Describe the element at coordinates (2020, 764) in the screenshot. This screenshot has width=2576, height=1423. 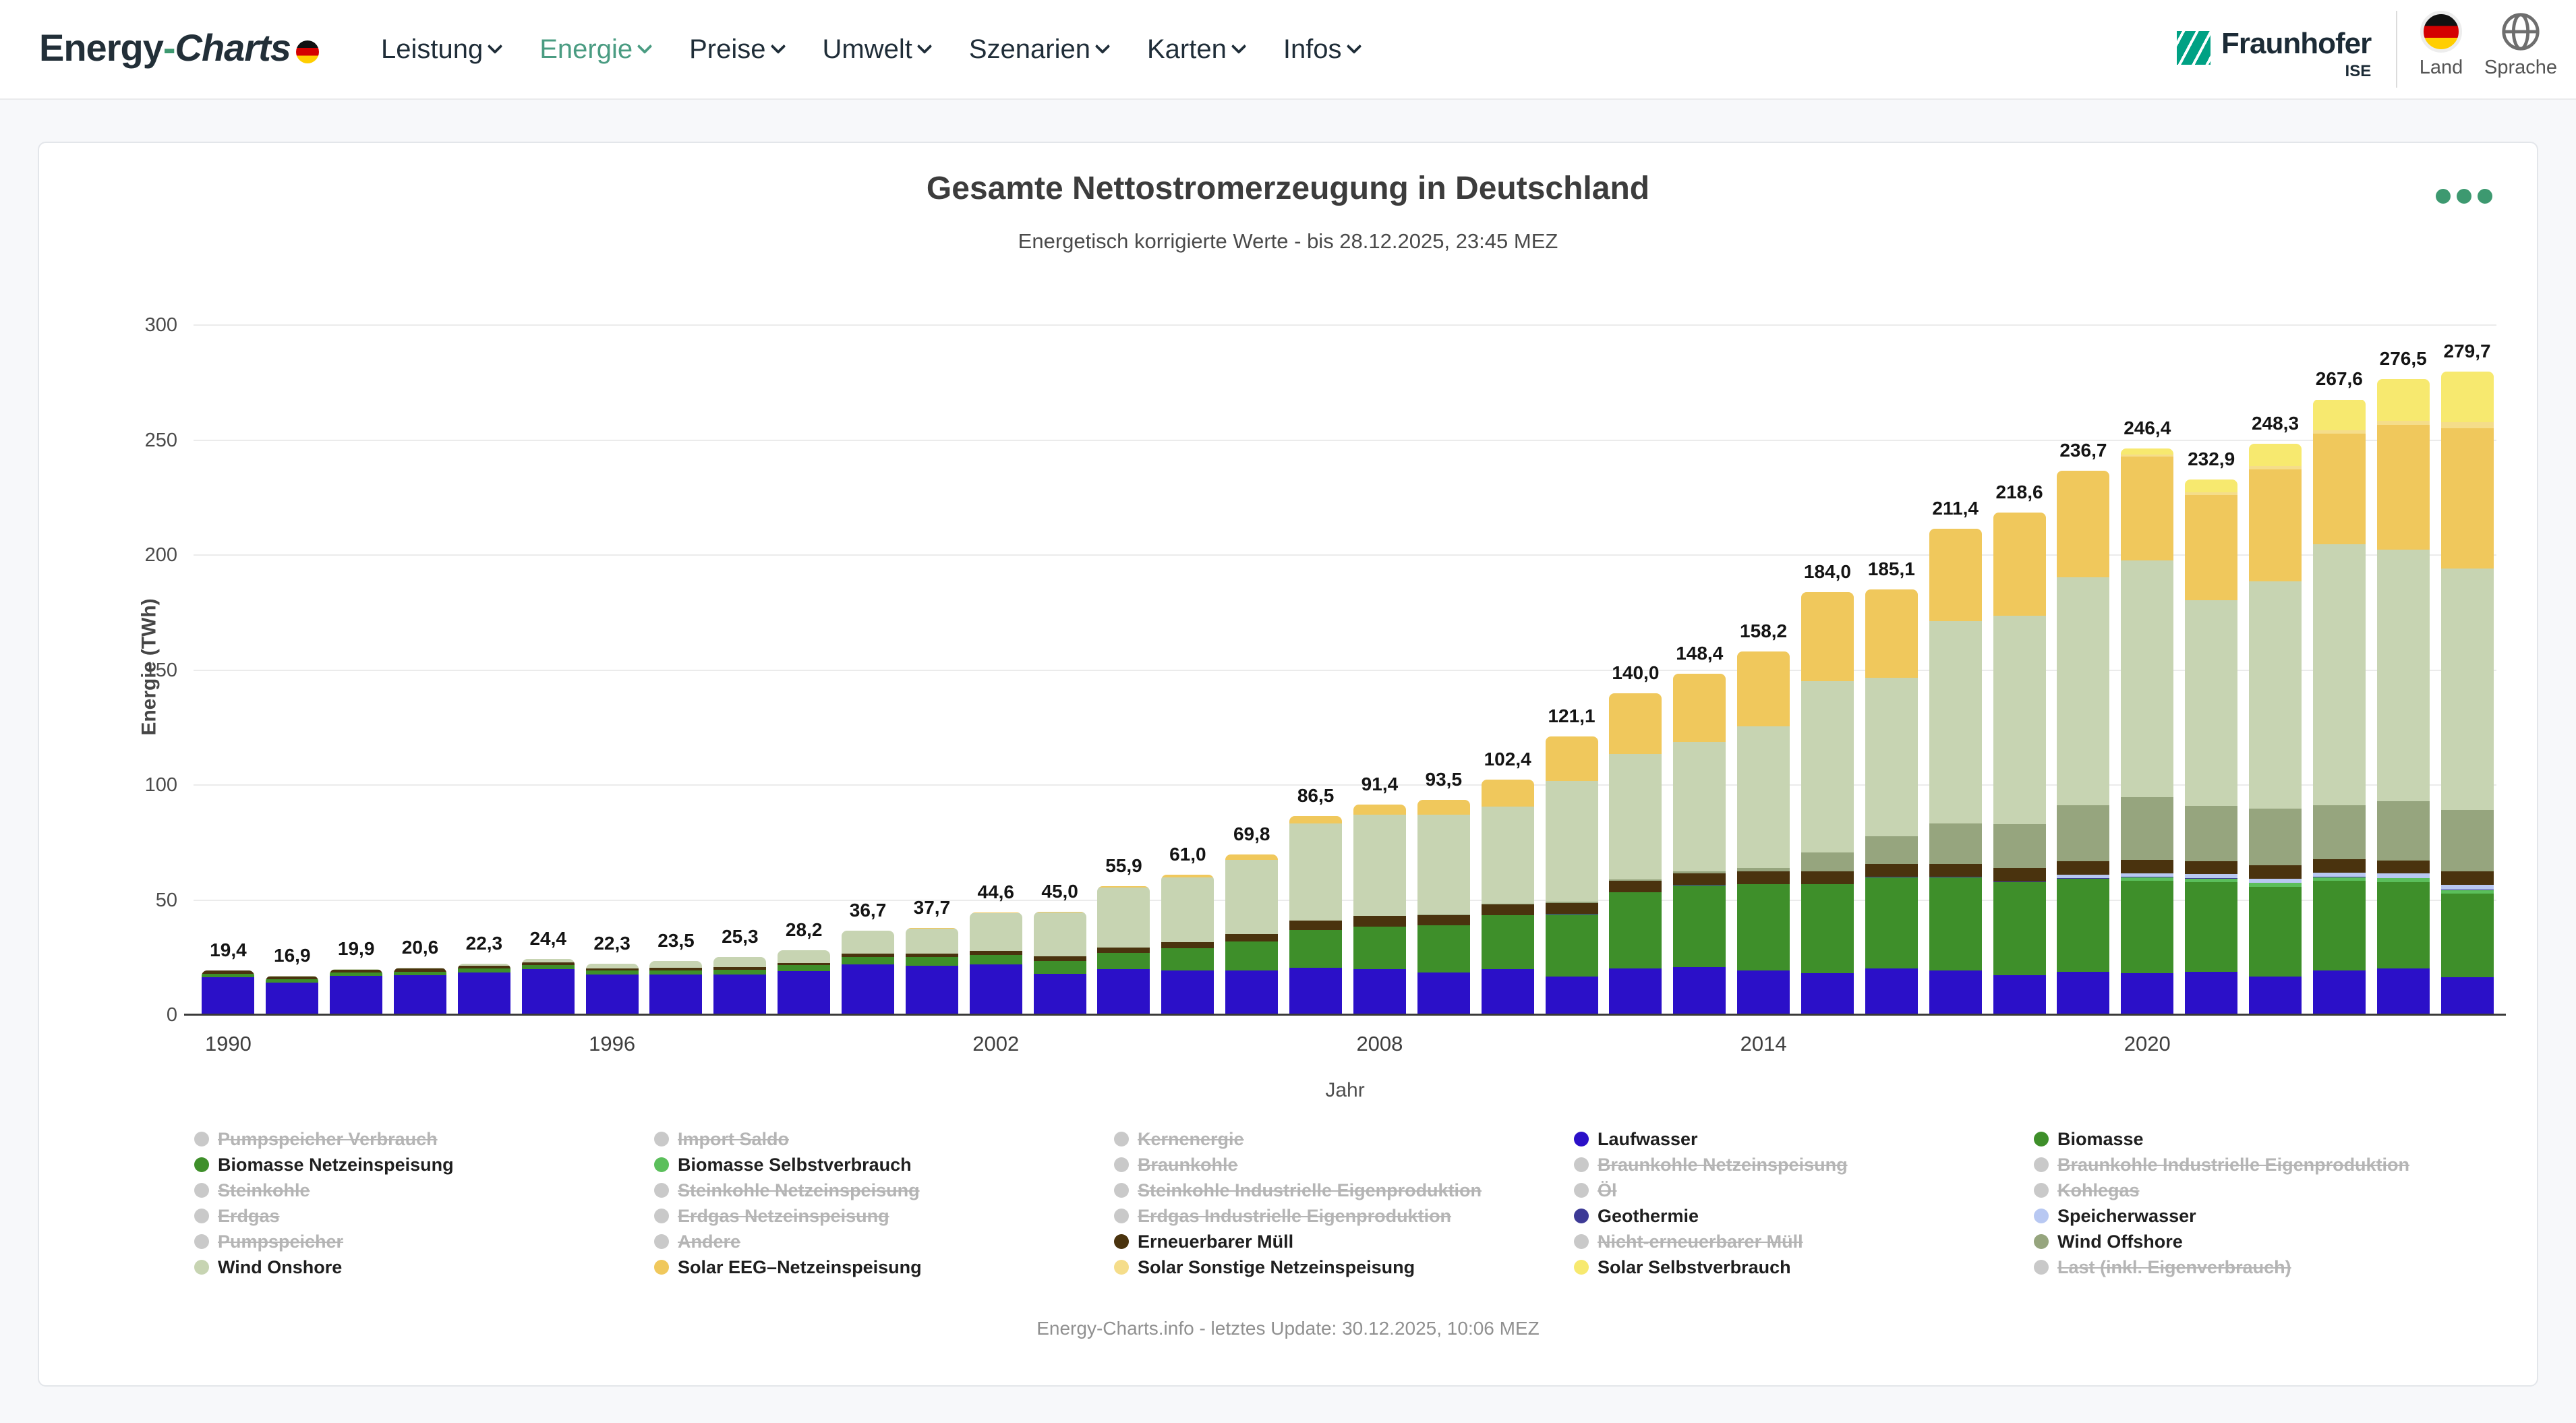
I see `bar-2018` at that location.